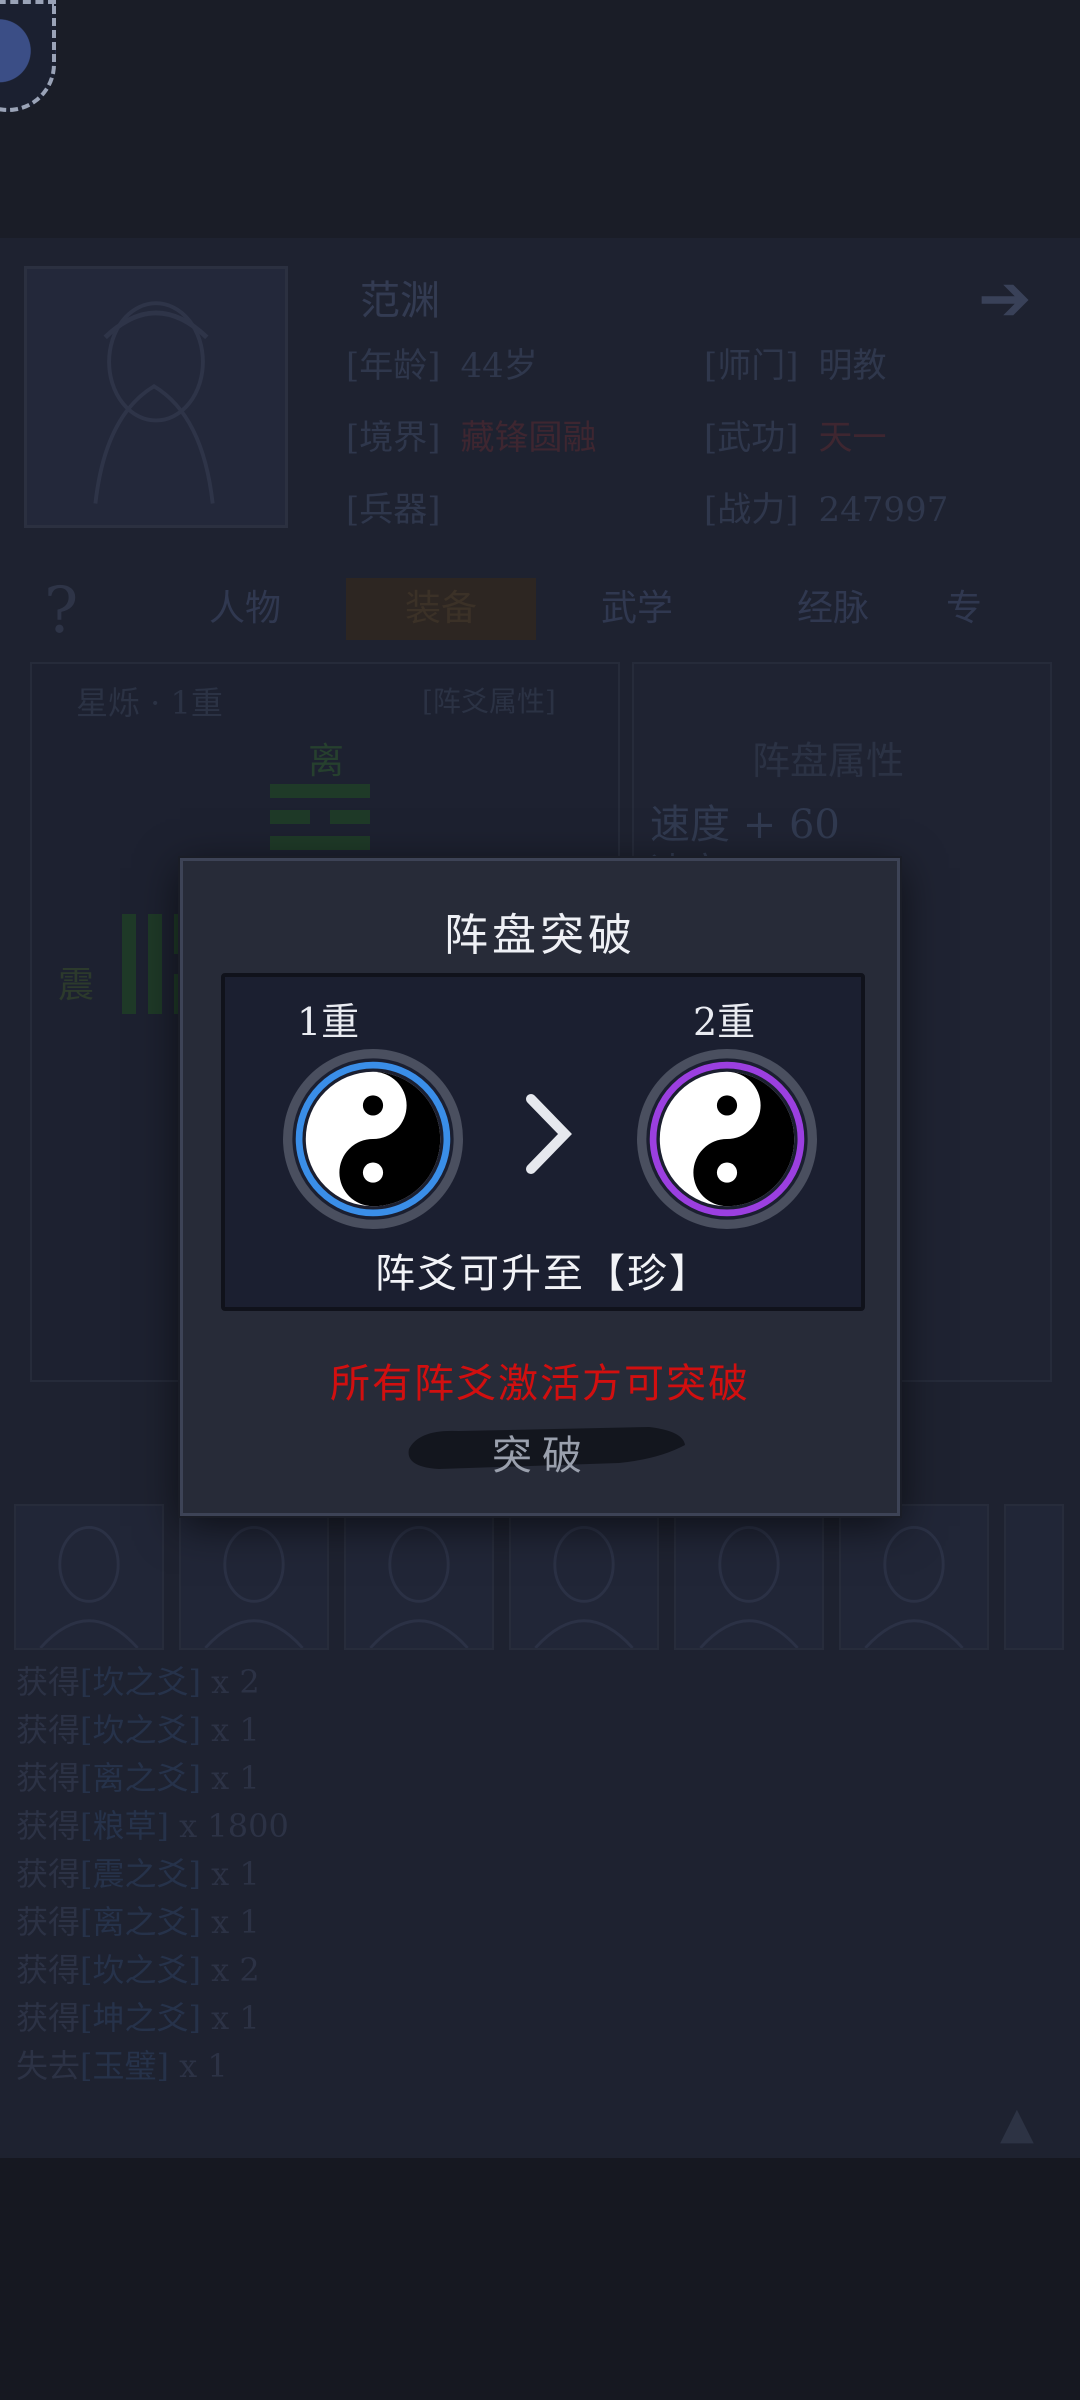 This screenshot has height=2400, width=1080. What do you see at coordinates (28, 56) in the screenshot?
I see `player-avatar` at bounding box center [28, 56].